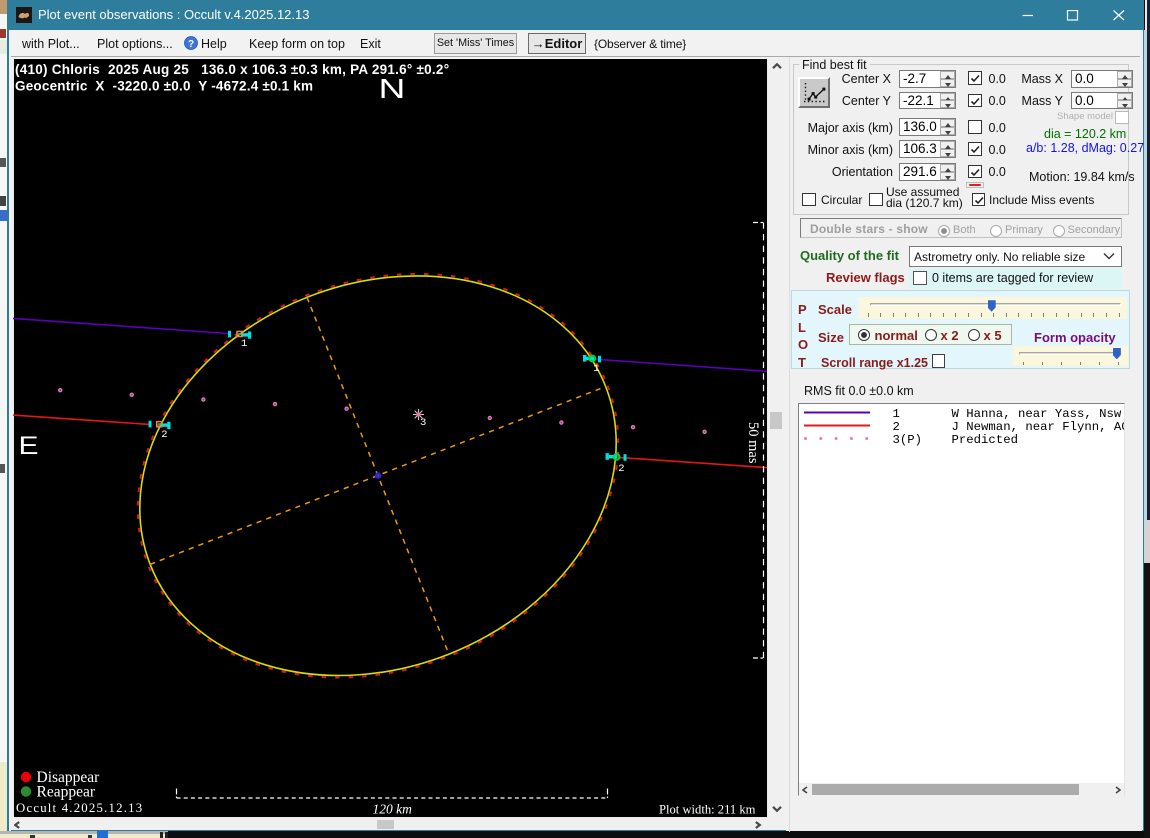 The height and width of the screenshot is (838, 1150). I want to click on svg-text: Occult 4.2025.12.13, so click(79, 808).